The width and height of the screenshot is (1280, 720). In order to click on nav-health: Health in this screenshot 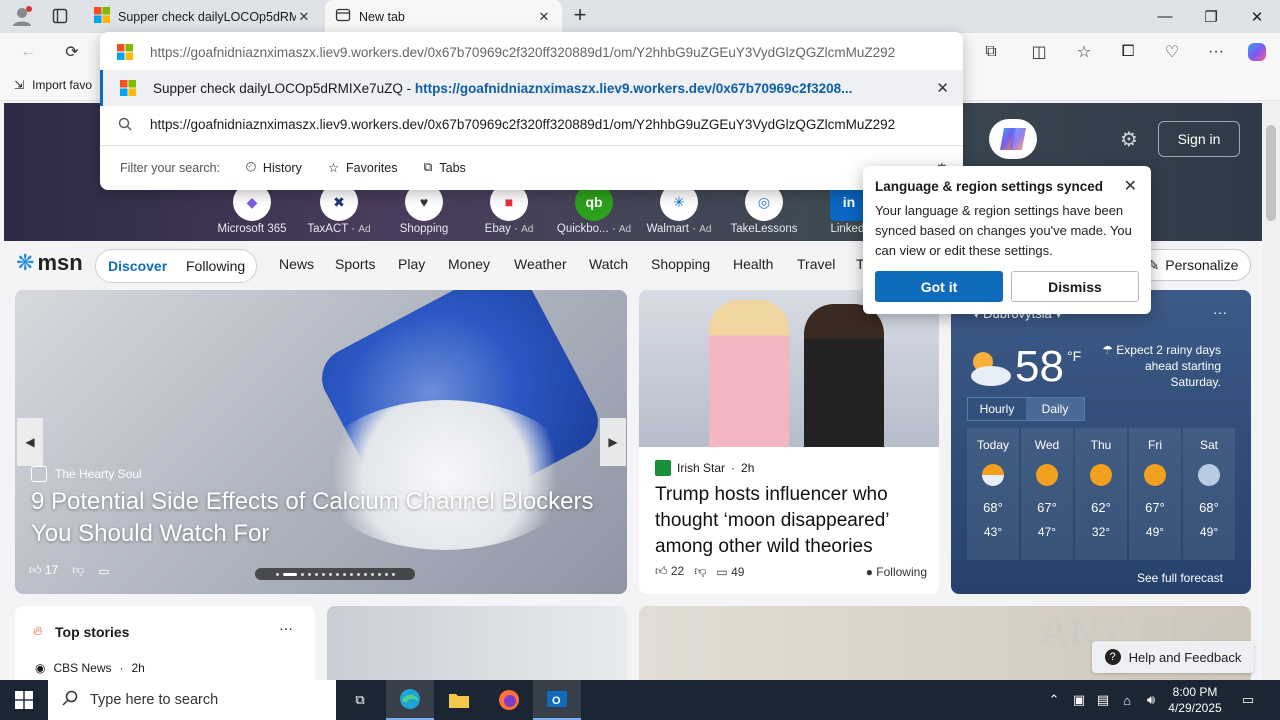, I will do `click(753, 264)`.